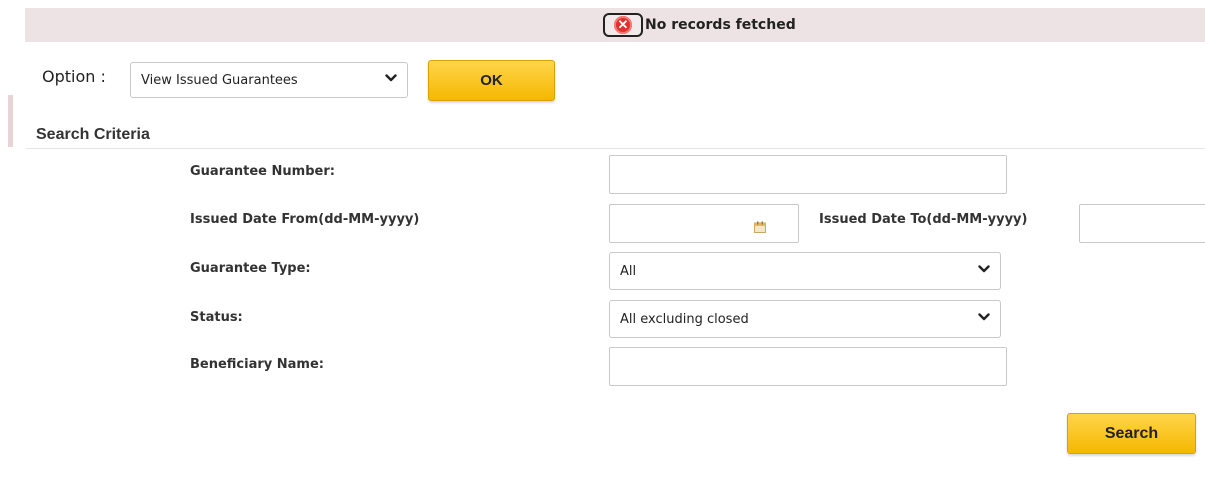 Image resolution: width=1205 pixels, height=491 pixels. I want to click on message-content: ✕ No records fetched, so click(699, 25).